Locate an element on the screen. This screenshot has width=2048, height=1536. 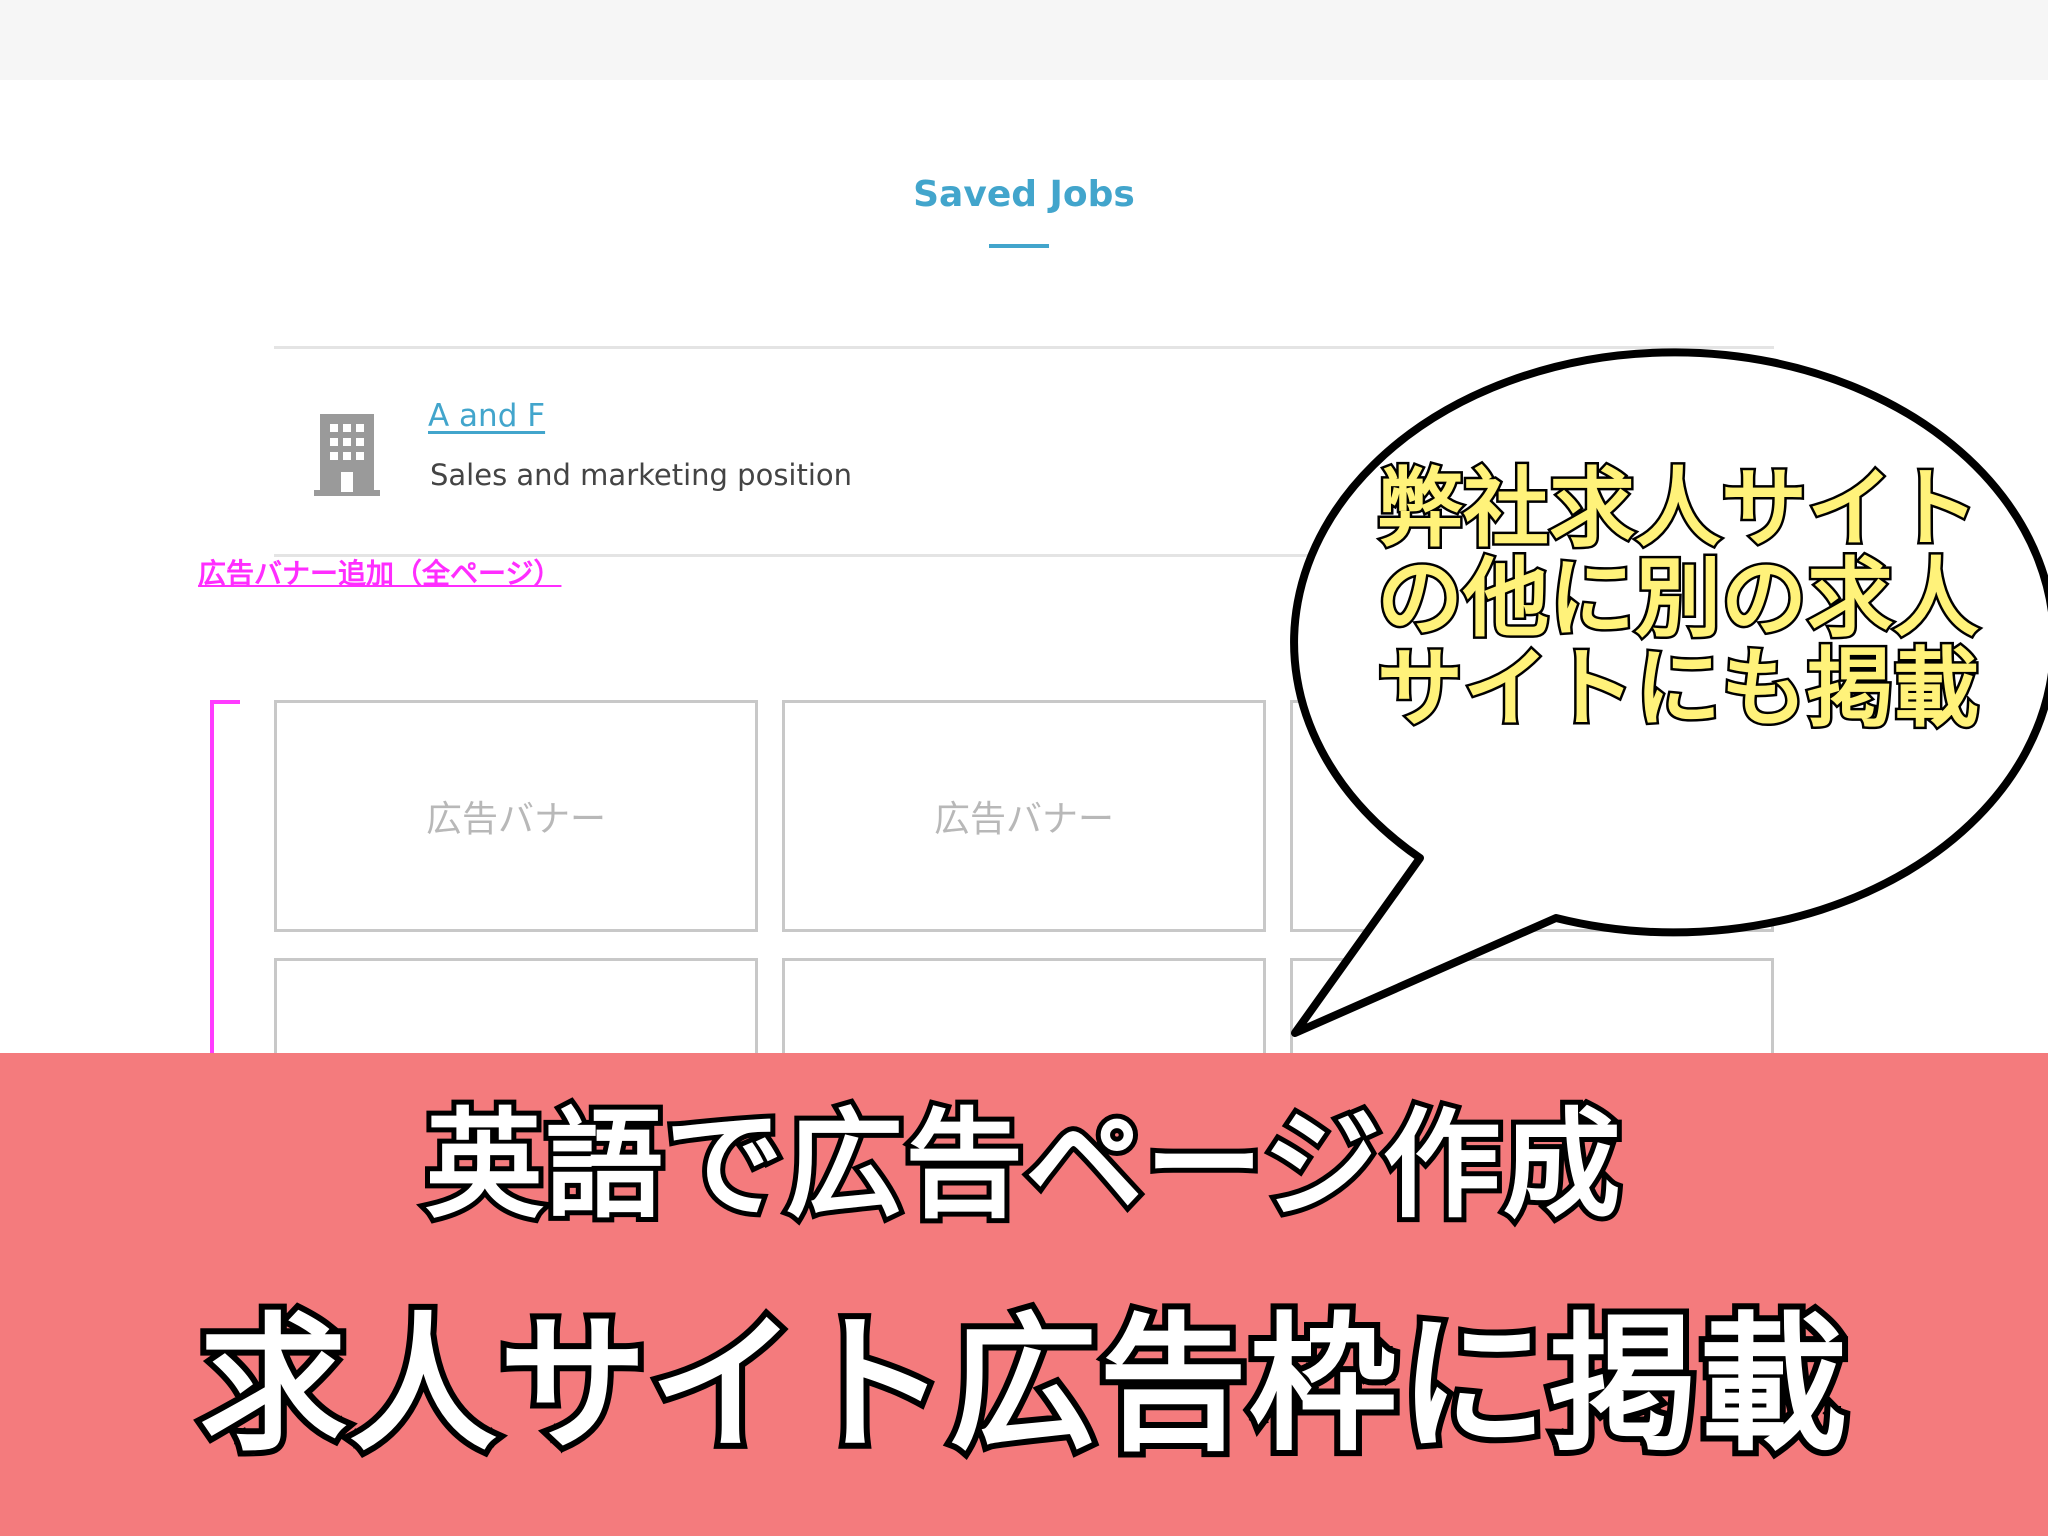
browser-top-bar is located at coordinates (1024, 40).